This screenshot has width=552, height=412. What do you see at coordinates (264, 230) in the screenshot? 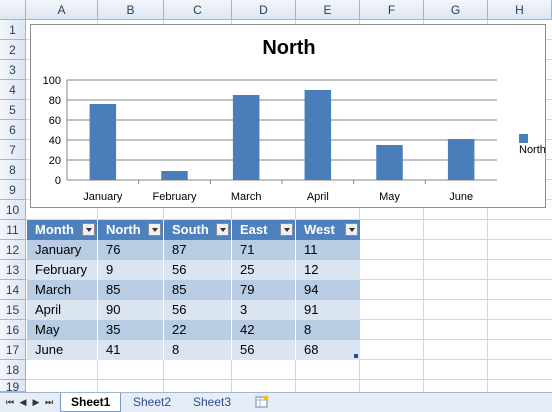
I see `table-header-cell: East` at bounding box center [264, 230].